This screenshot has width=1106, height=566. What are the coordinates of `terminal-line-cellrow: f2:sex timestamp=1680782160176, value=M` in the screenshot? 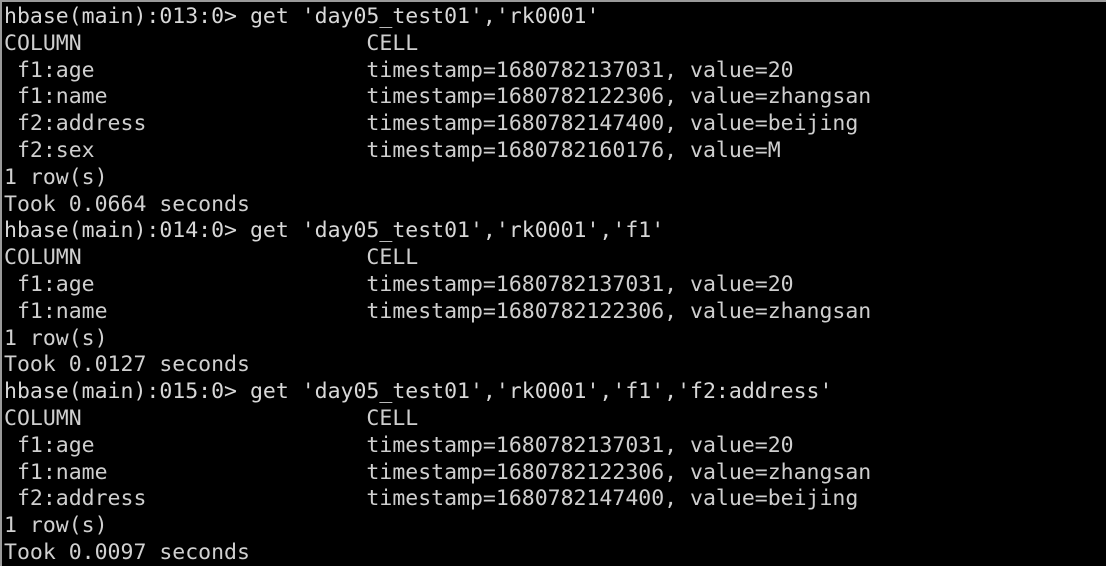 It's located at (392, 150).